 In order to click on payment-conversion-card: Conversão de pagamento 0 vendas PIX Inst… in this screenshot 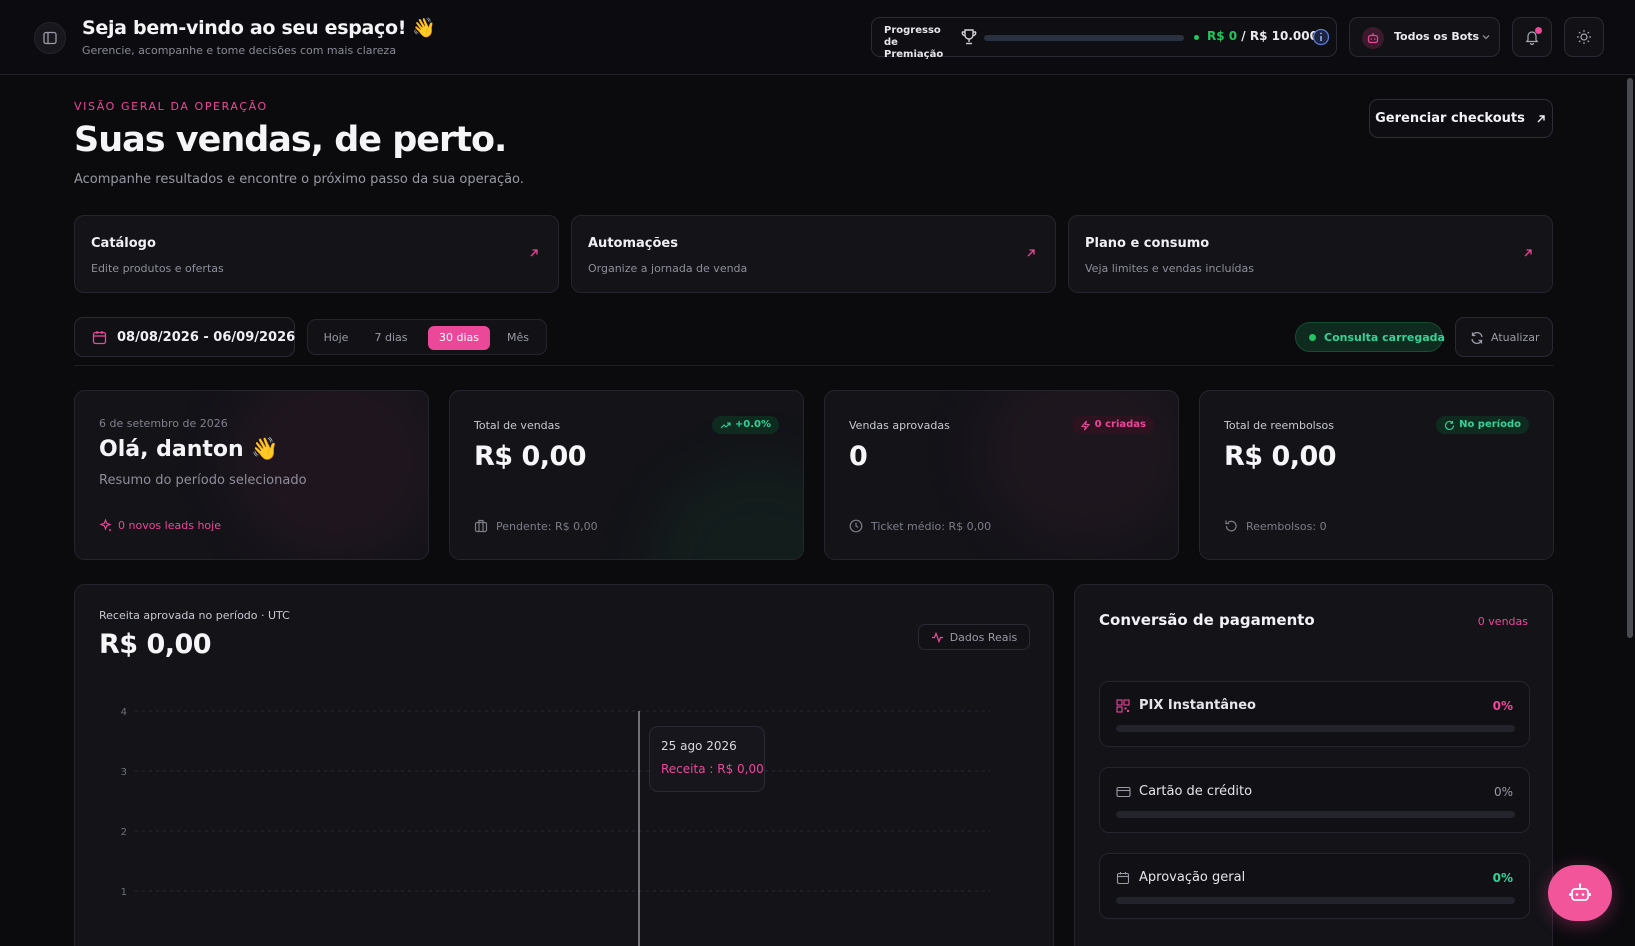, I will do `click(1313, 765)`.